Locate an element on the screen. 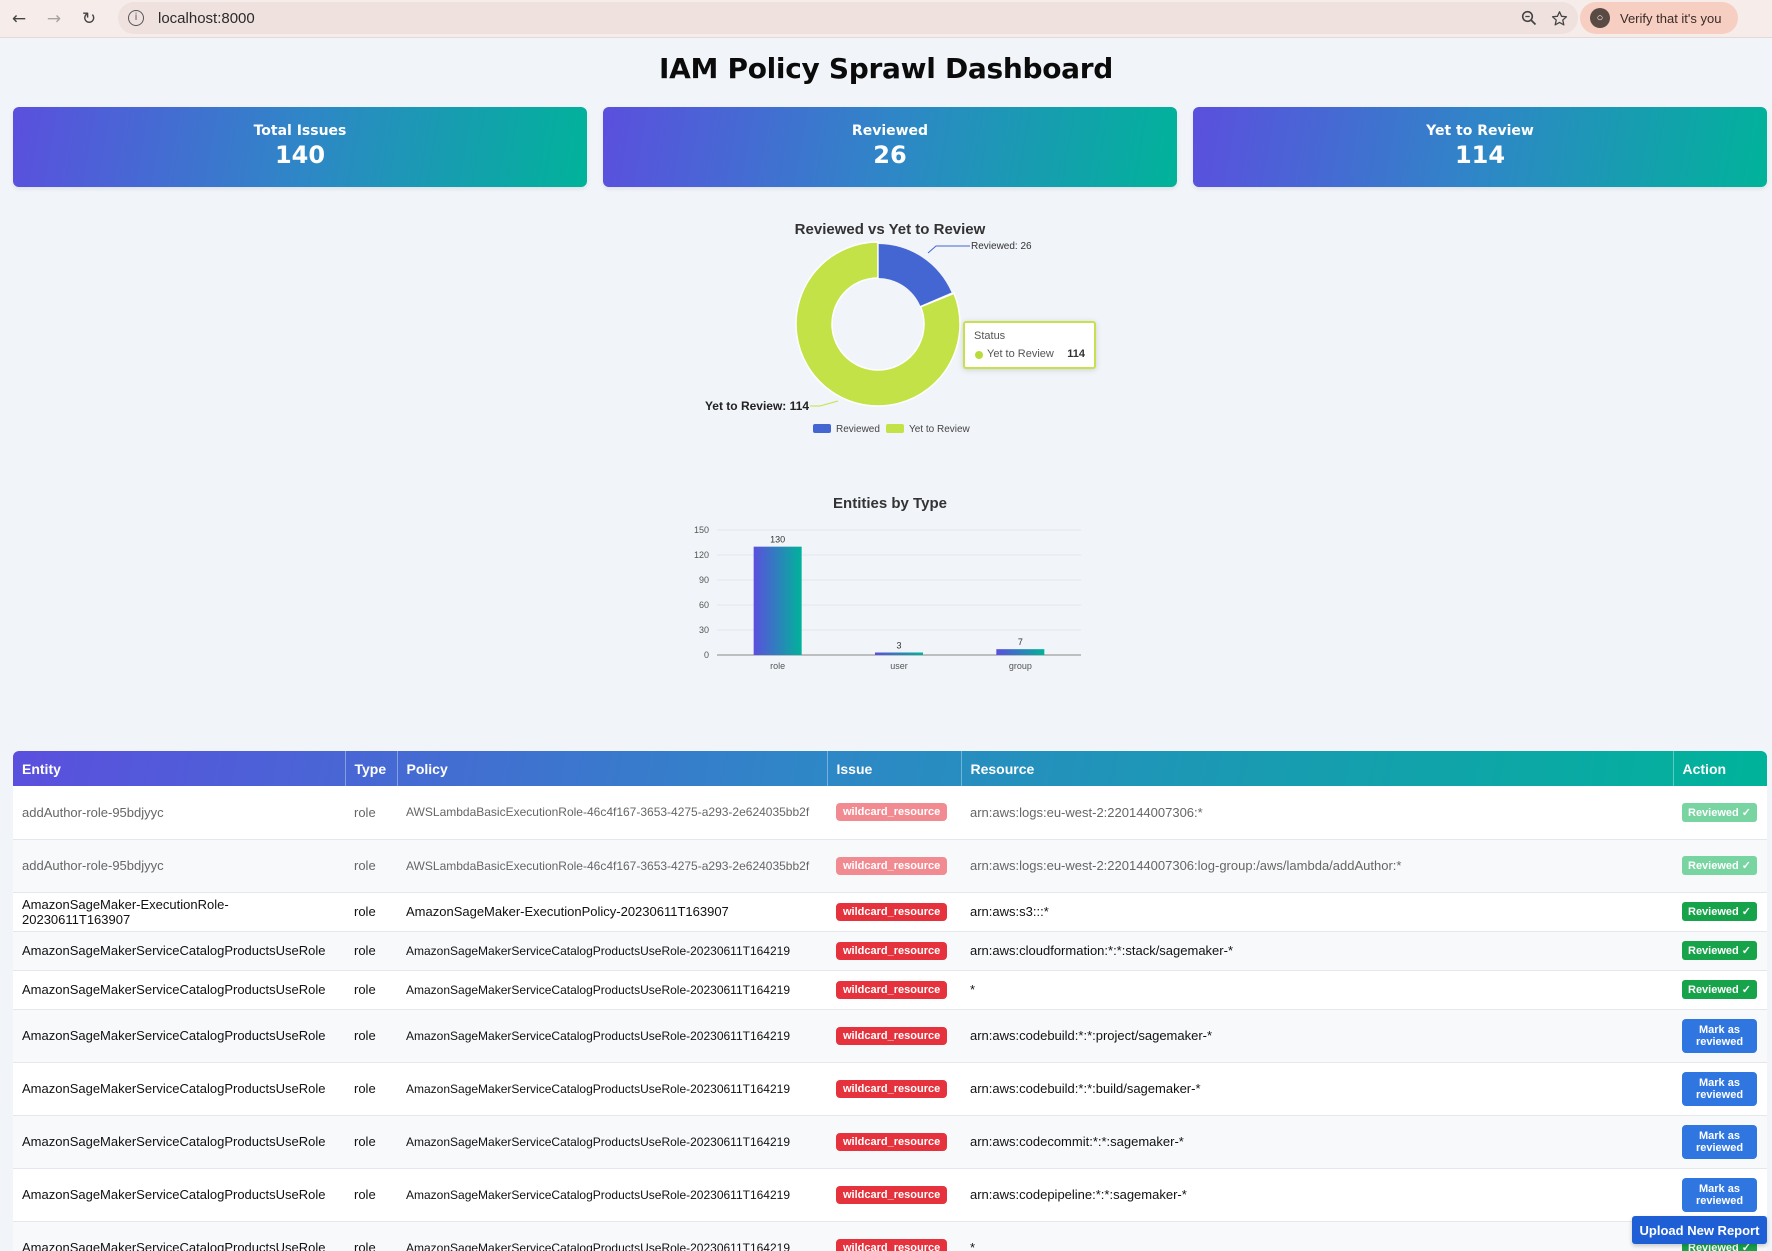 The image size is (1772, 1251). forward-icon: → is located at coordinates (54, 19).